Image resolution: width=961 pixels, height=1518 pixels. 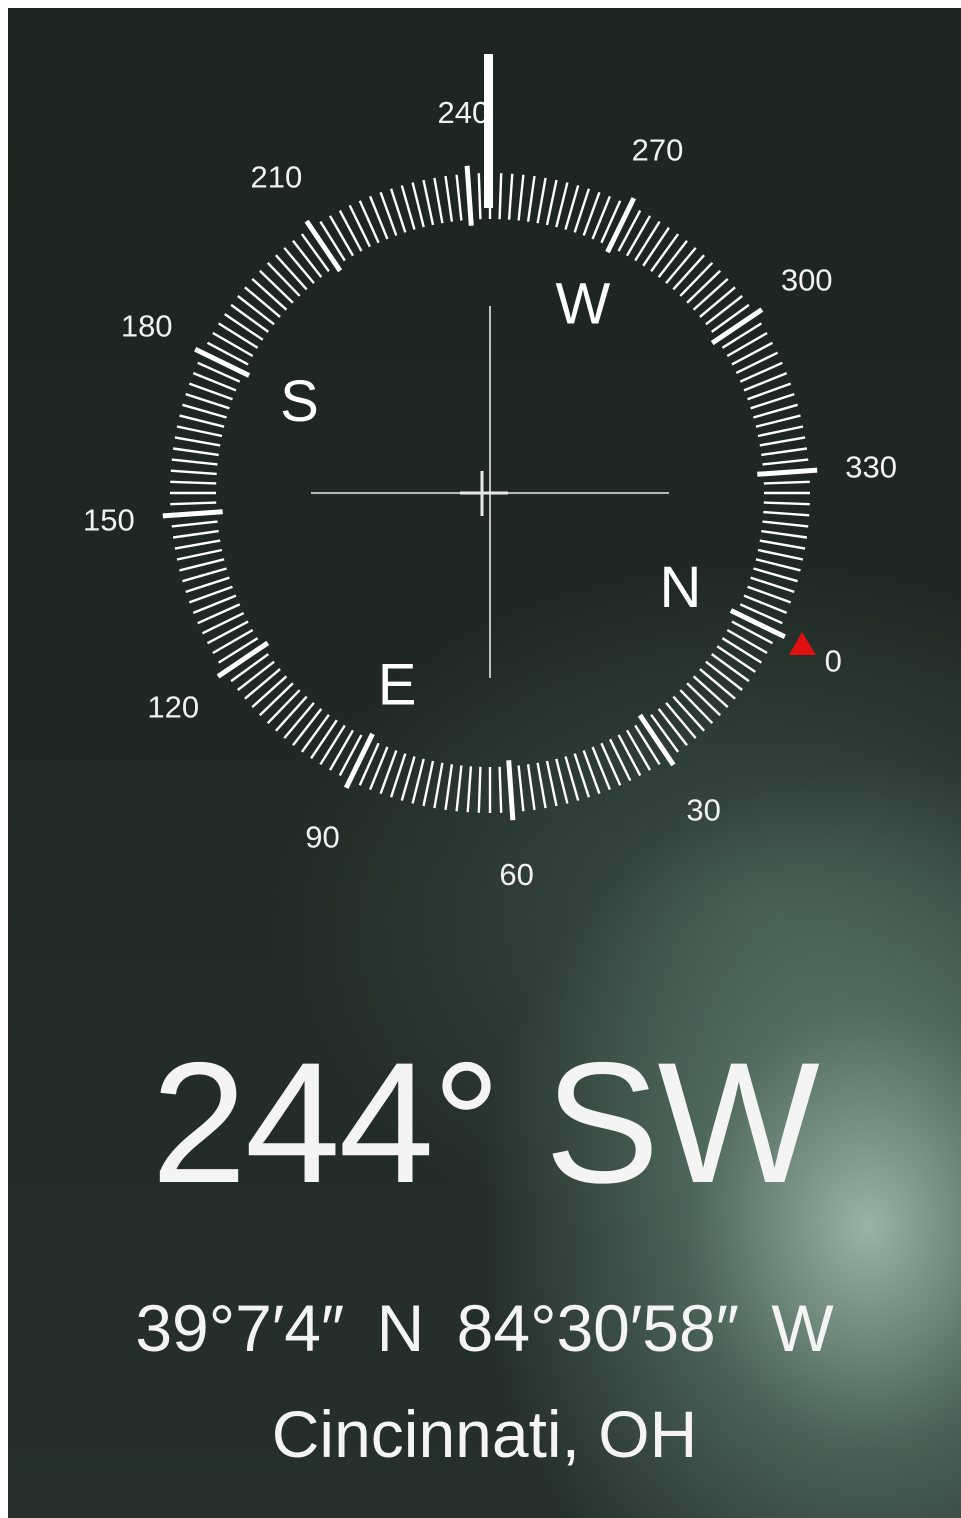 I want to click on coordinates: 39°7′4″ N 84°30′58″ W, so click(x=484, y=1328).